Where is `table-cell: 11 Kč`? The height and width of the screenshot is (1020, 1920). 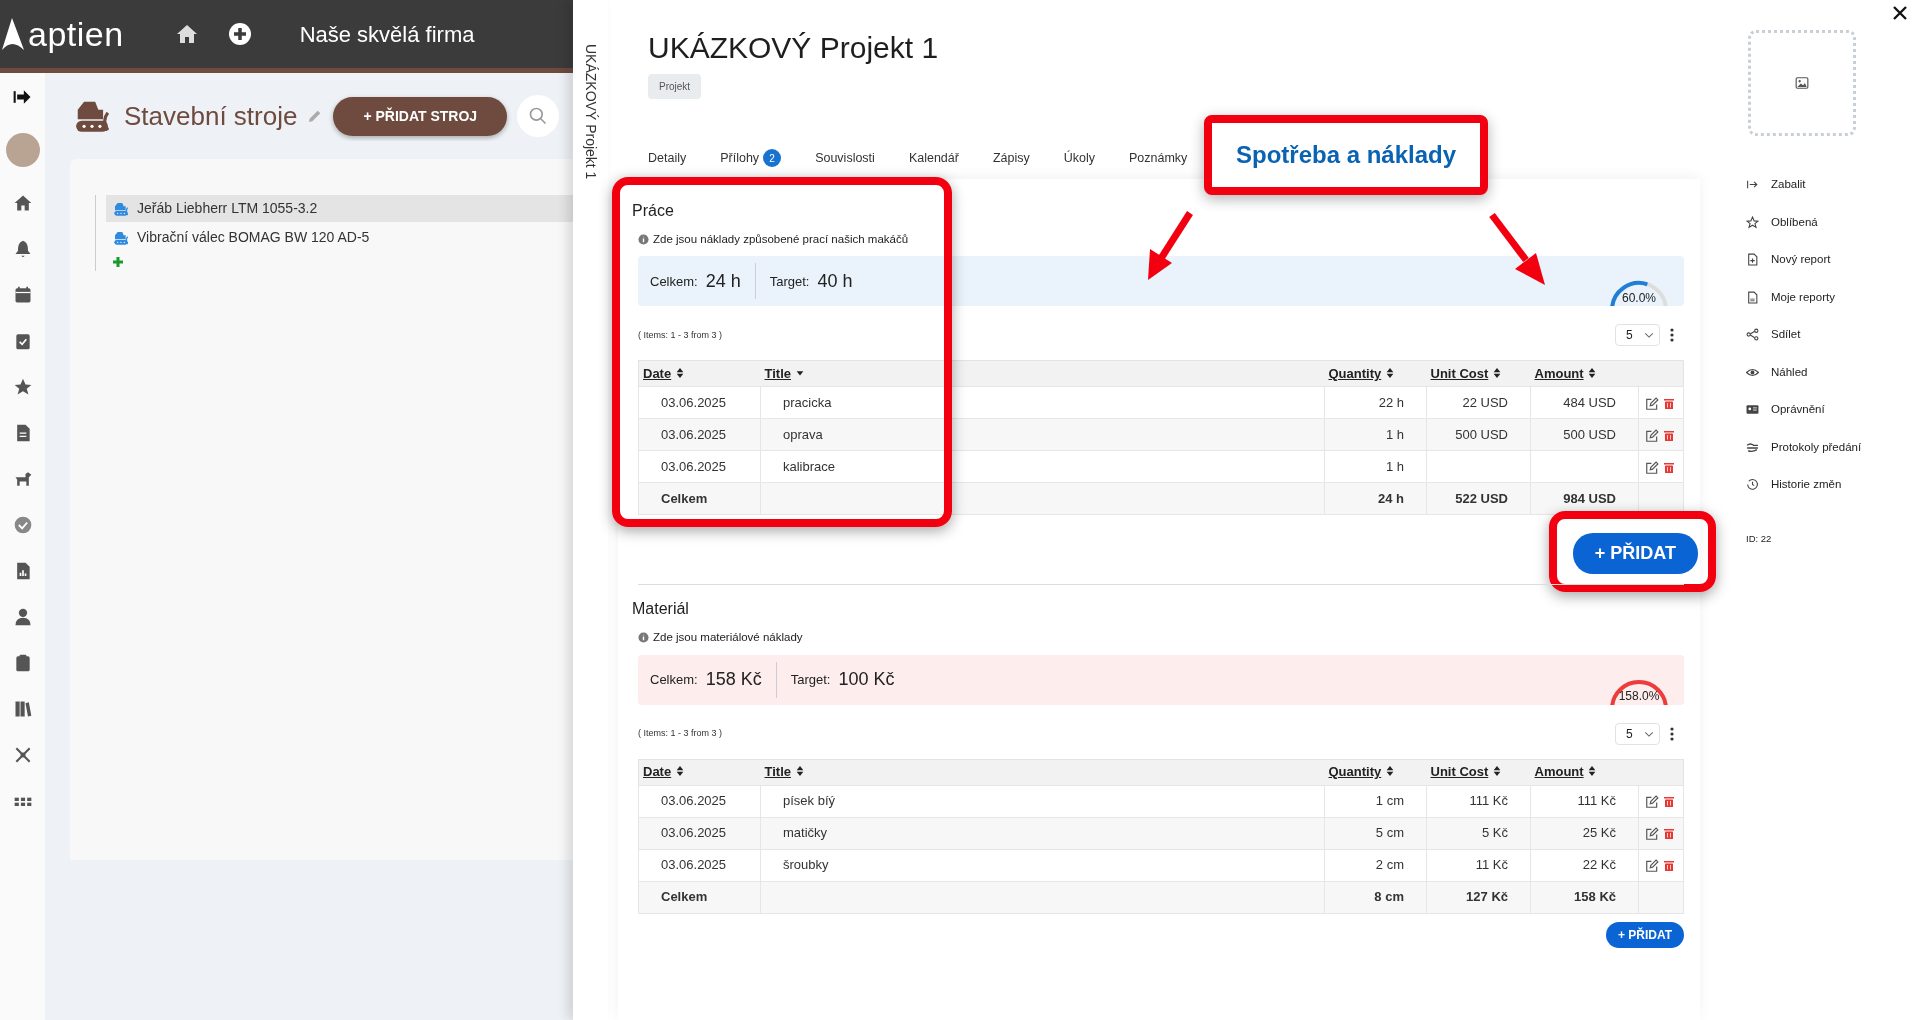 table-cell: 11 Kč is located at coordinates (1491, 865).